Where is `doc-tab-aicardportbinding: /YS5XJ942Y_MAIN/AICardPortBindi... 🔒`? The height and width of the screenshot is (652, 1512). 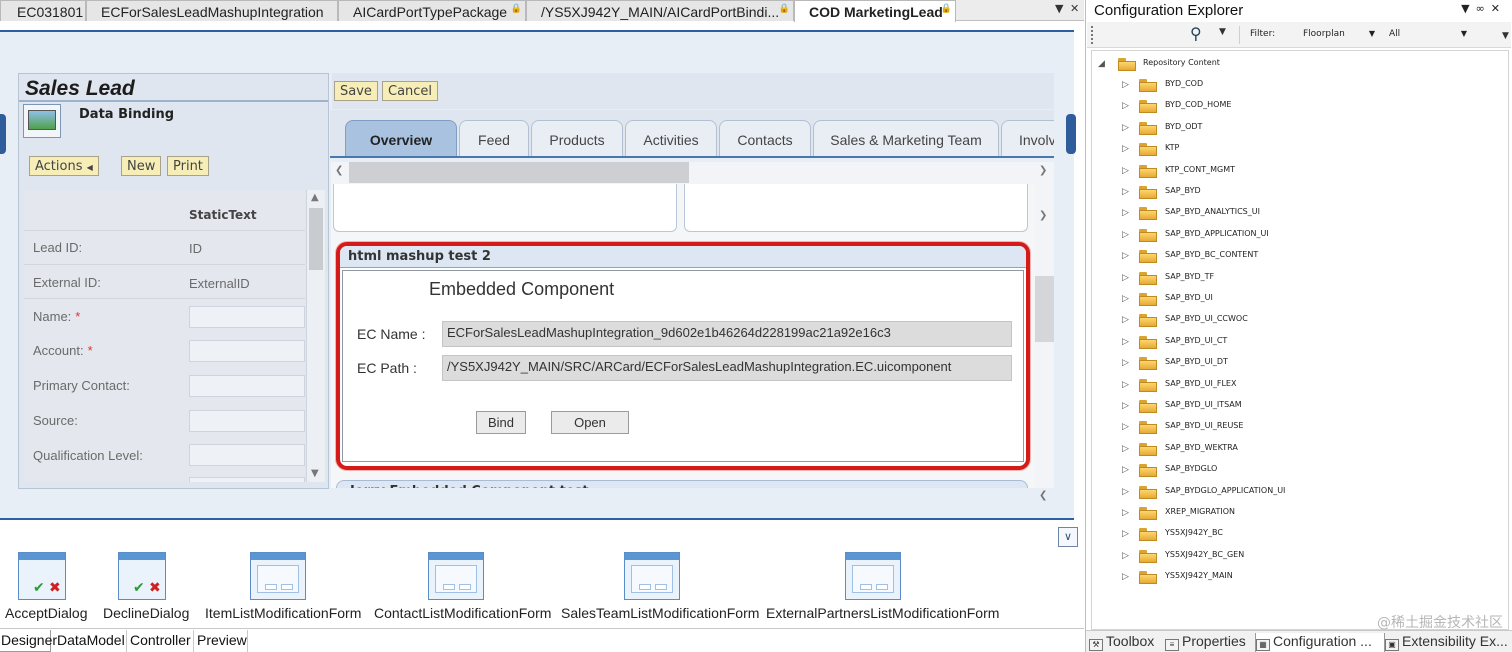
doc-tab-aicardportbinding: /YS5XJ942Y_MAIN/AICardPortBindi... 🔒 is located at coordinates (660, 10).